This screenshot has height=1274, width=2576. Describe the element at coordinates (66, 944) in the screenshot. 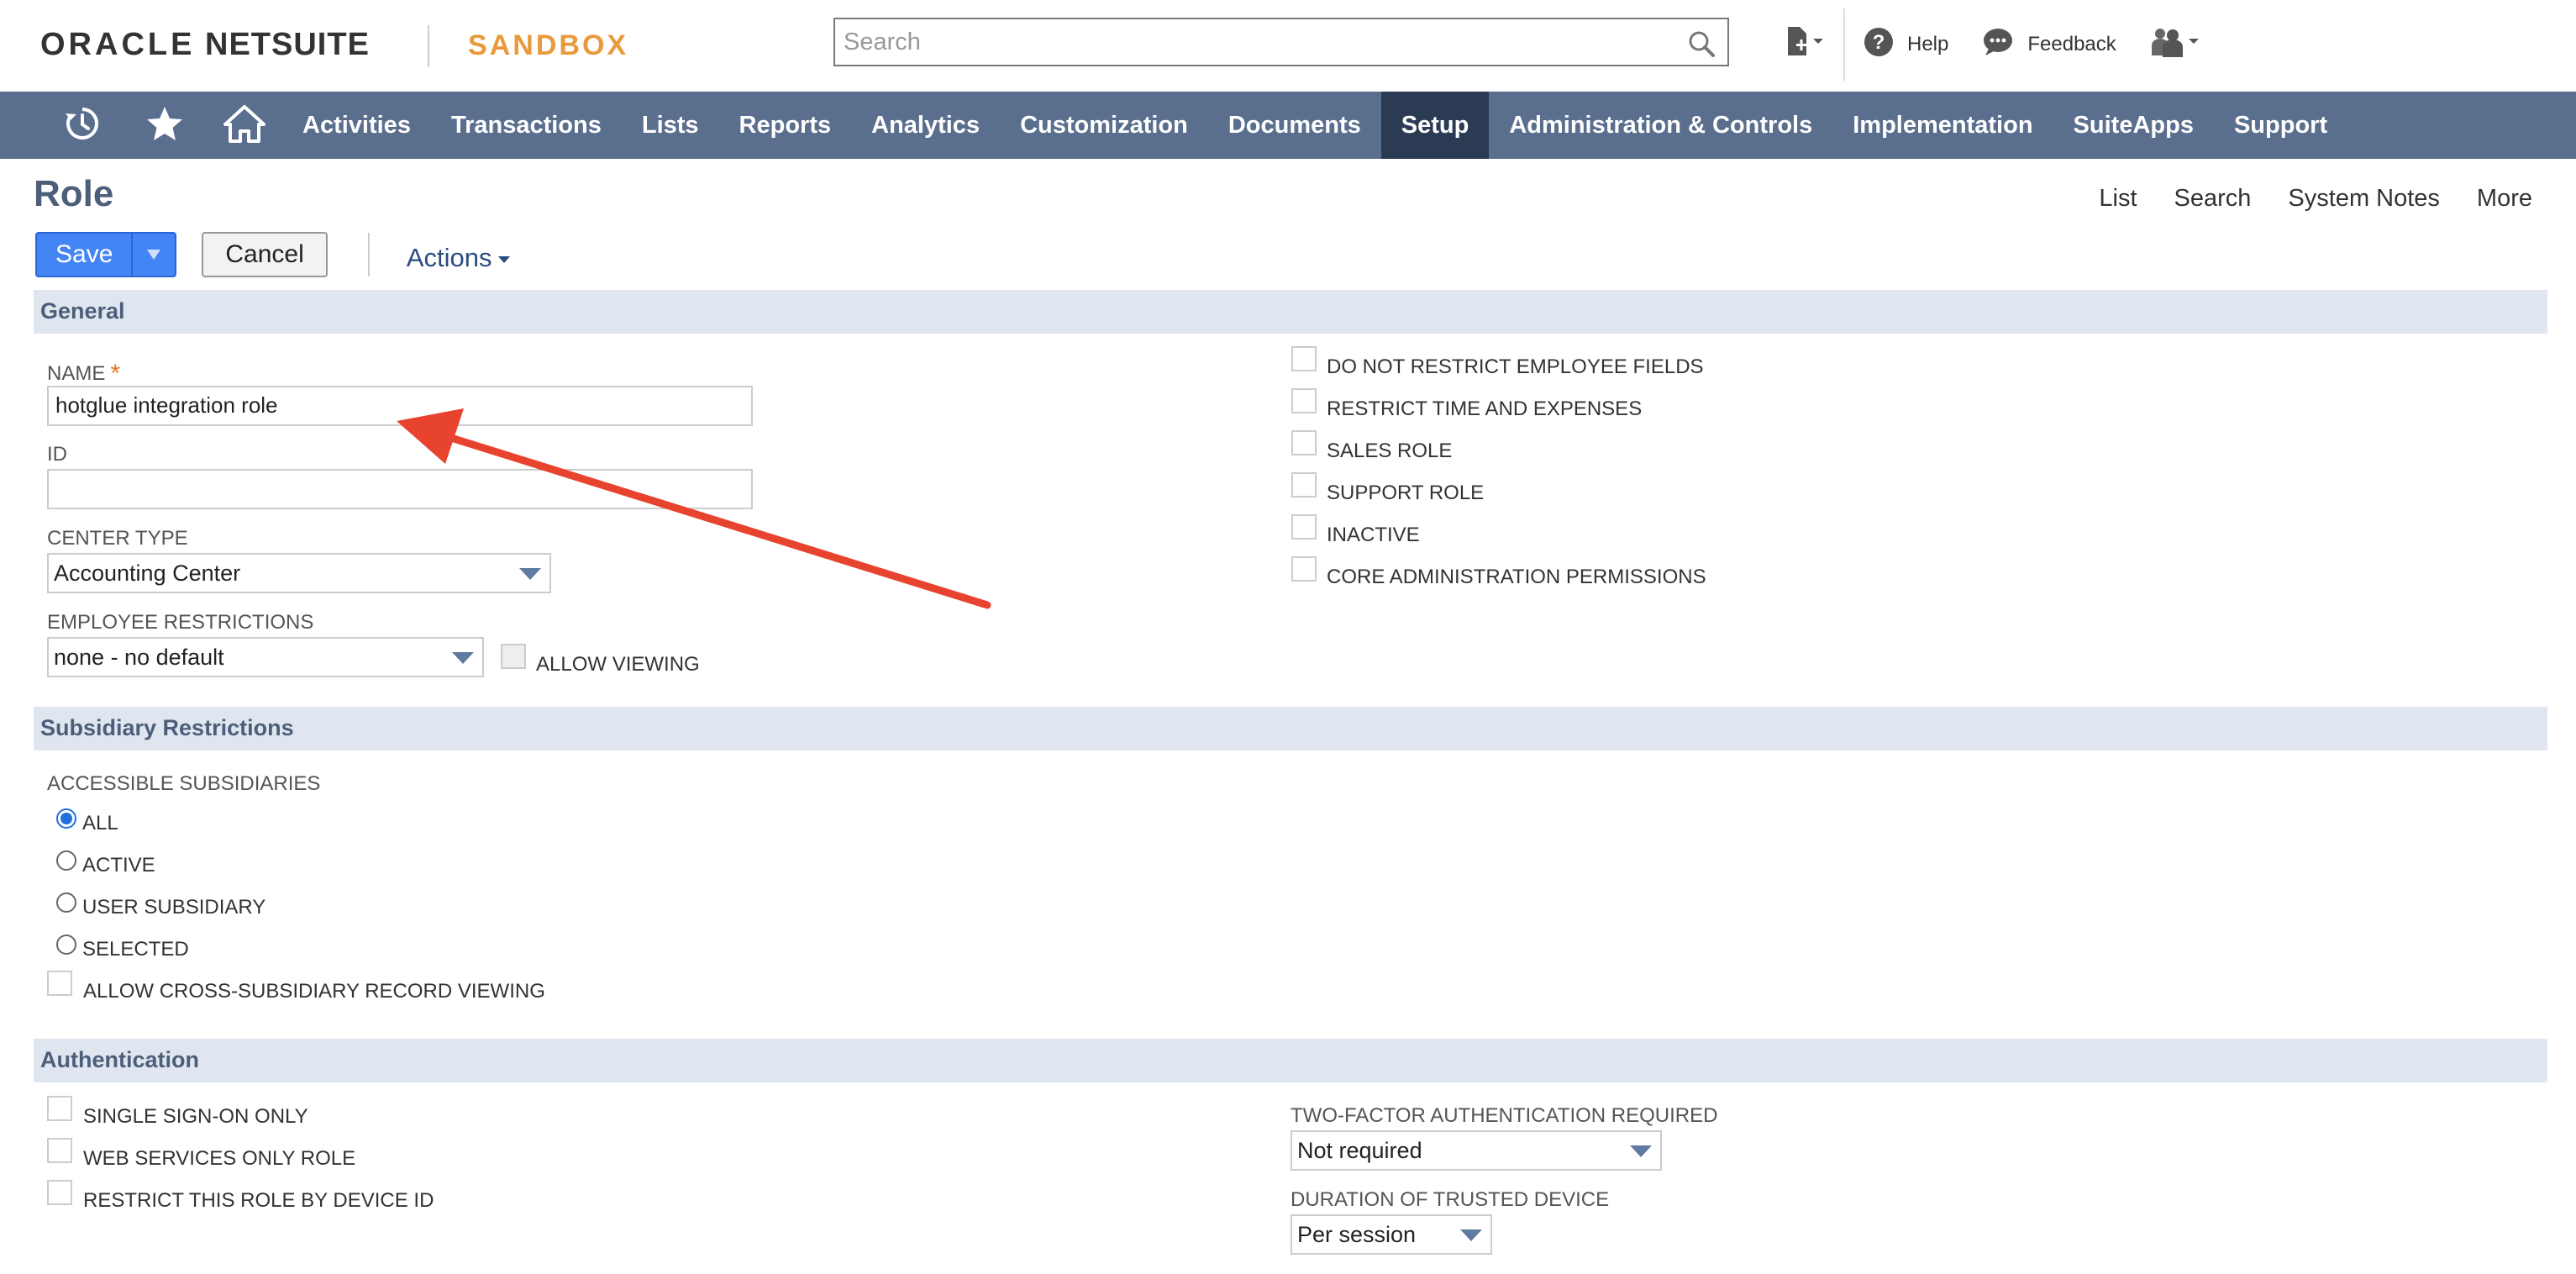

I see `radio-selected` at that location.